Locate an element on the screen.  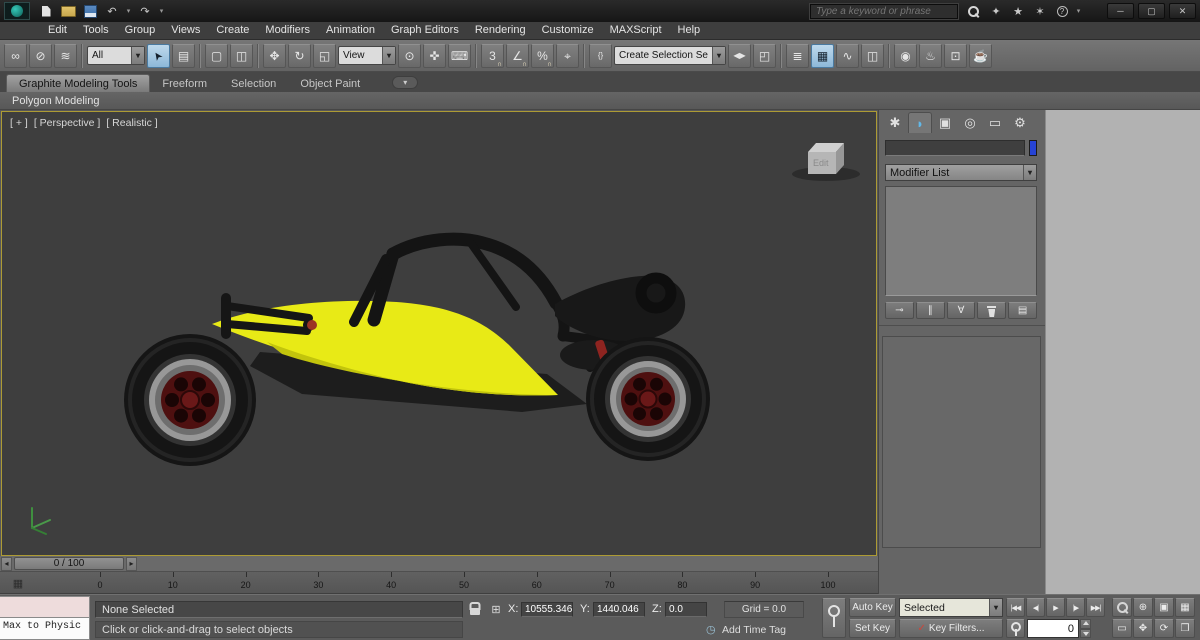
select-and-manipulate-icon: ✜ is located at coordinates (434, 55).